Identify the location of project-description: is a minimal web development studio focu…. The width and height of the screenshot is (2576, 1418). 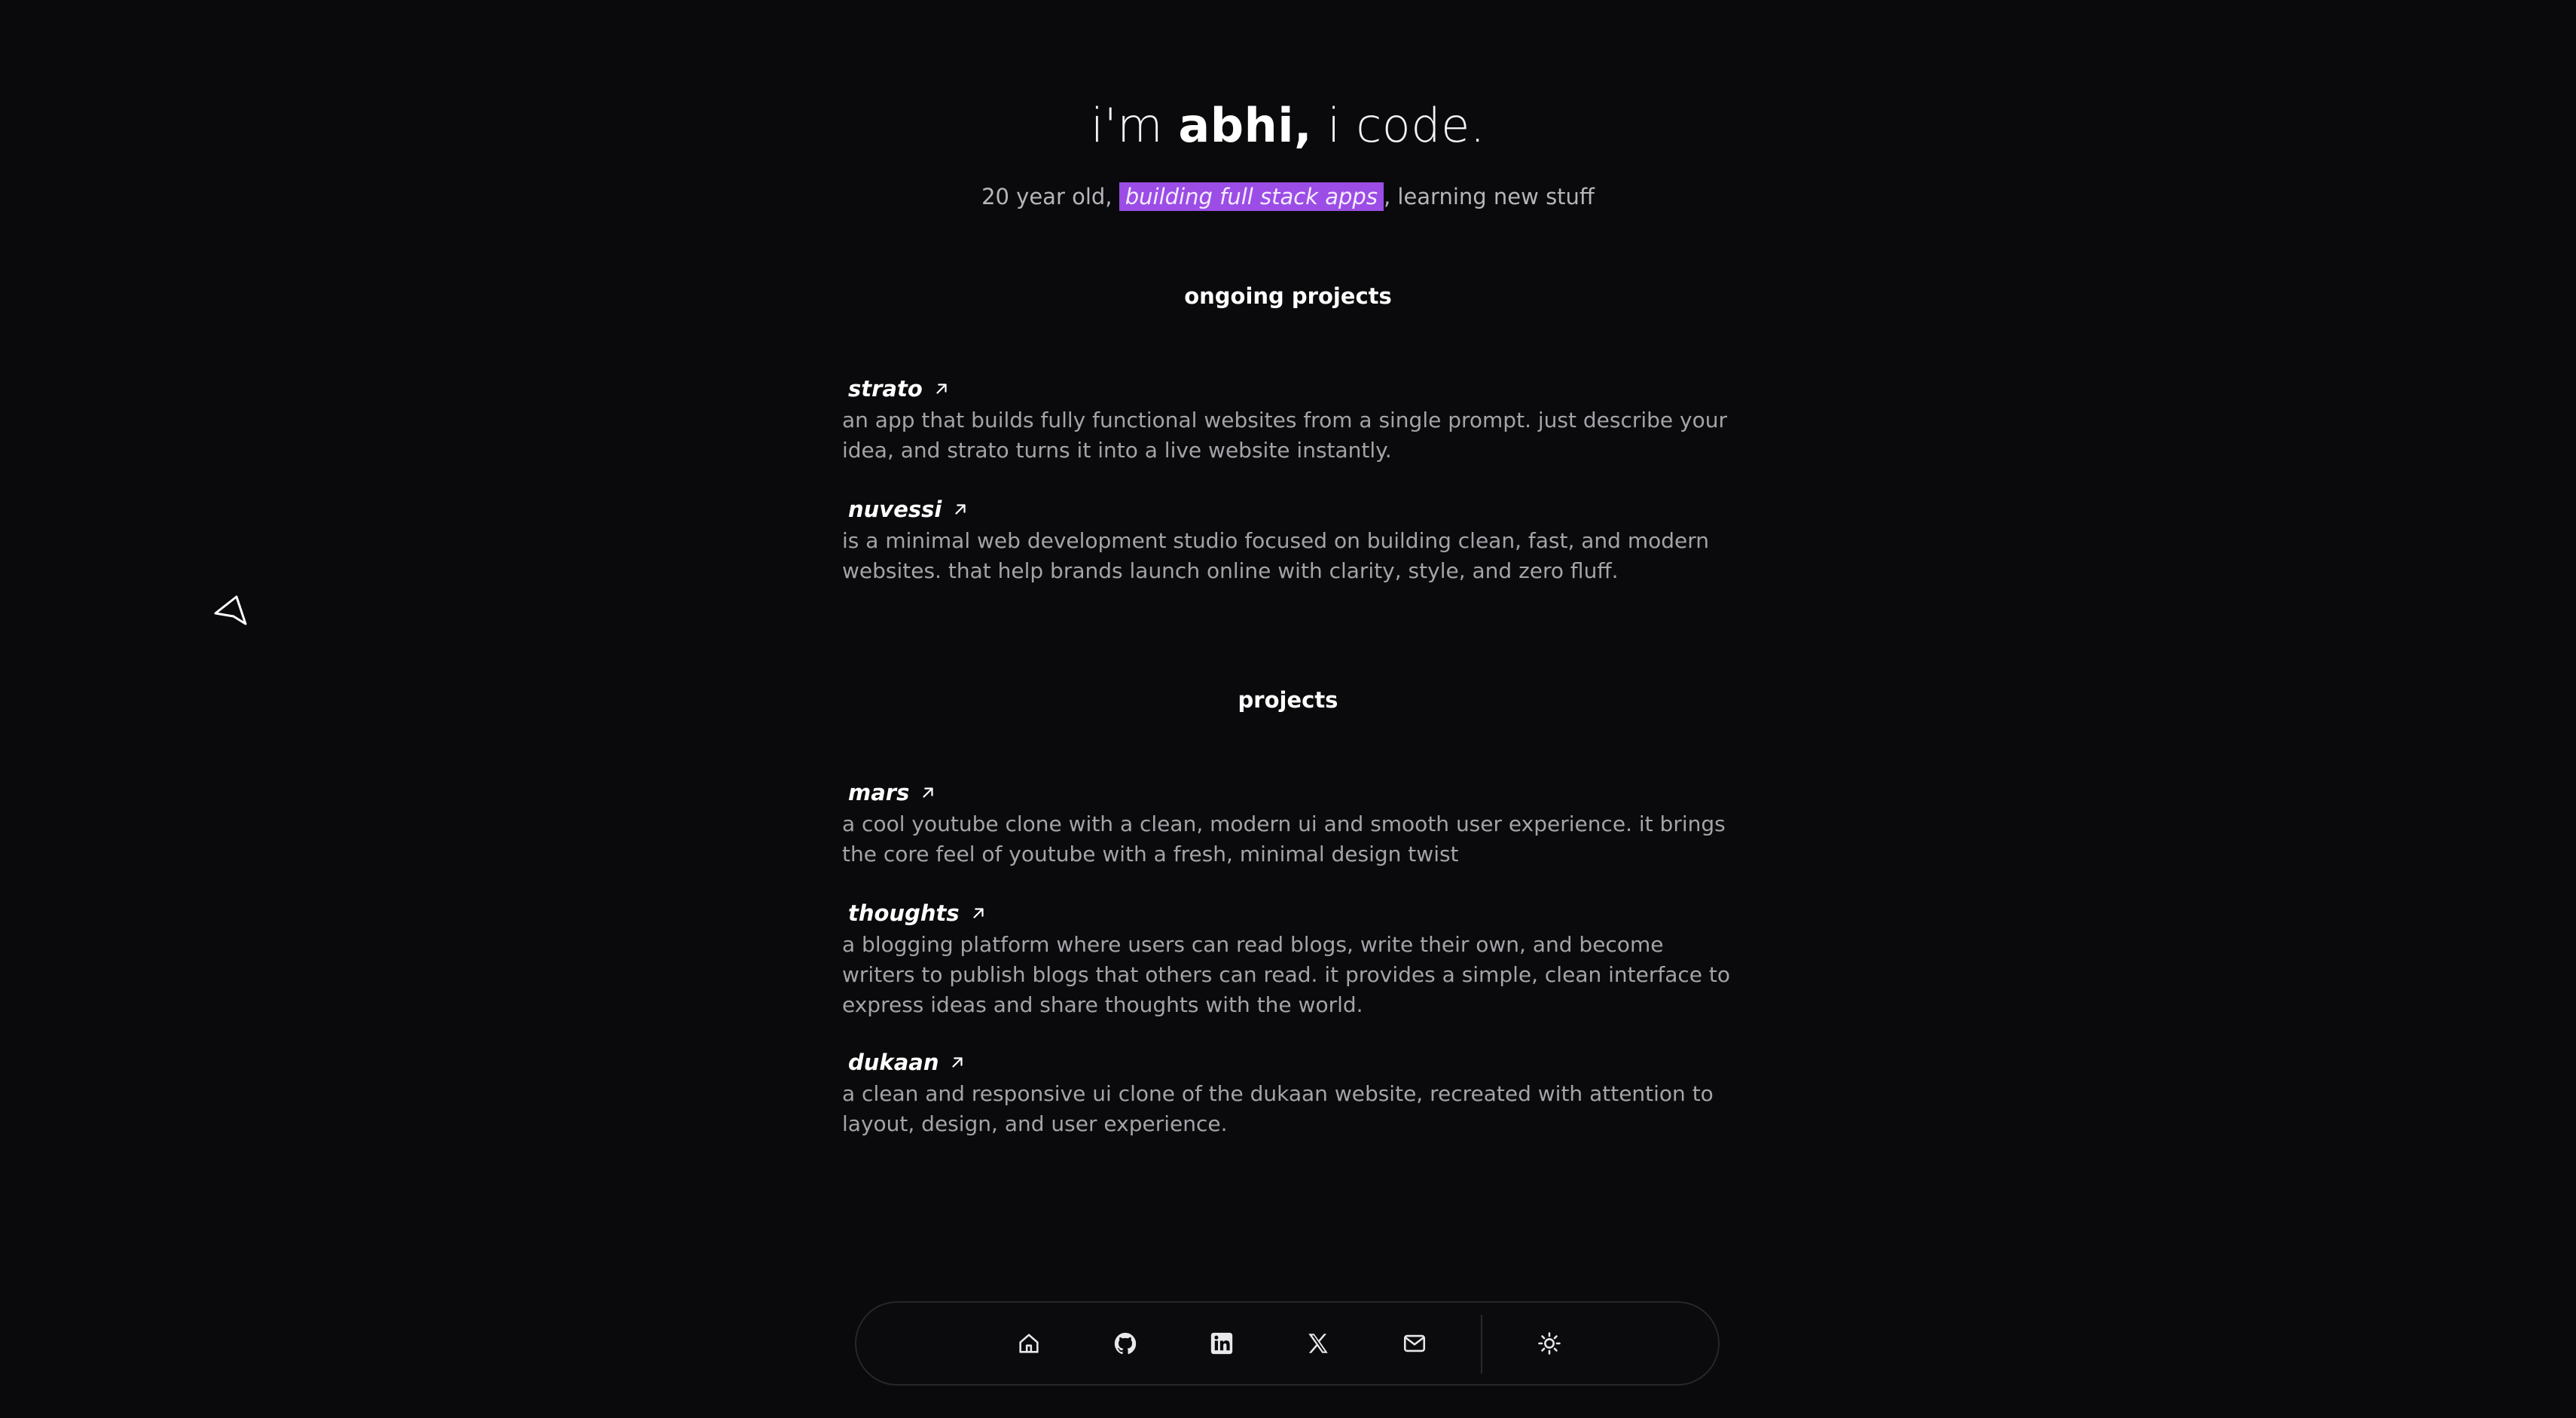
(1276, 555).